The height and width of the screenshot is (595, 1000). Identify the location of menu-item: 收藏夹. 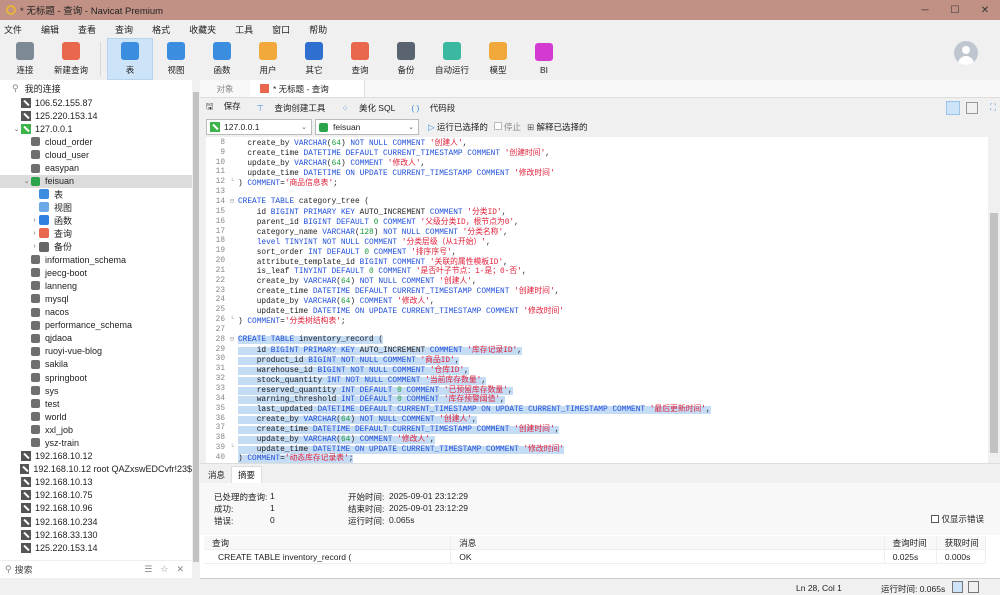
(202, 29).